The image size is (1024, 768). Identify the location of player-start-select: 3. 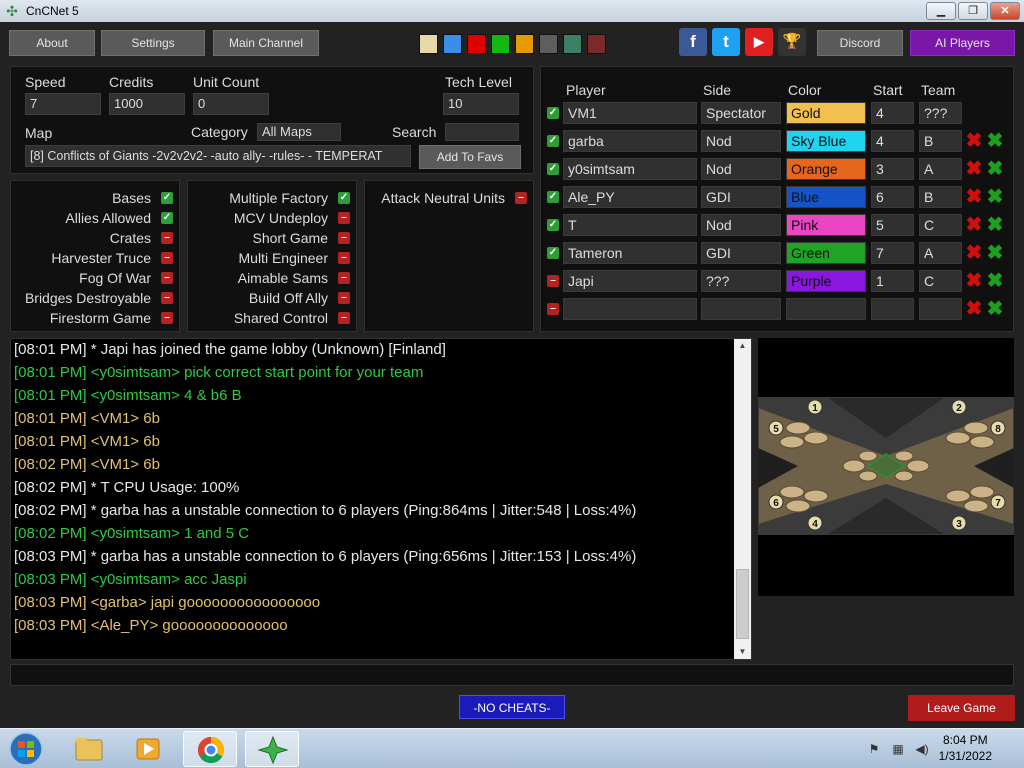
(892, 169).